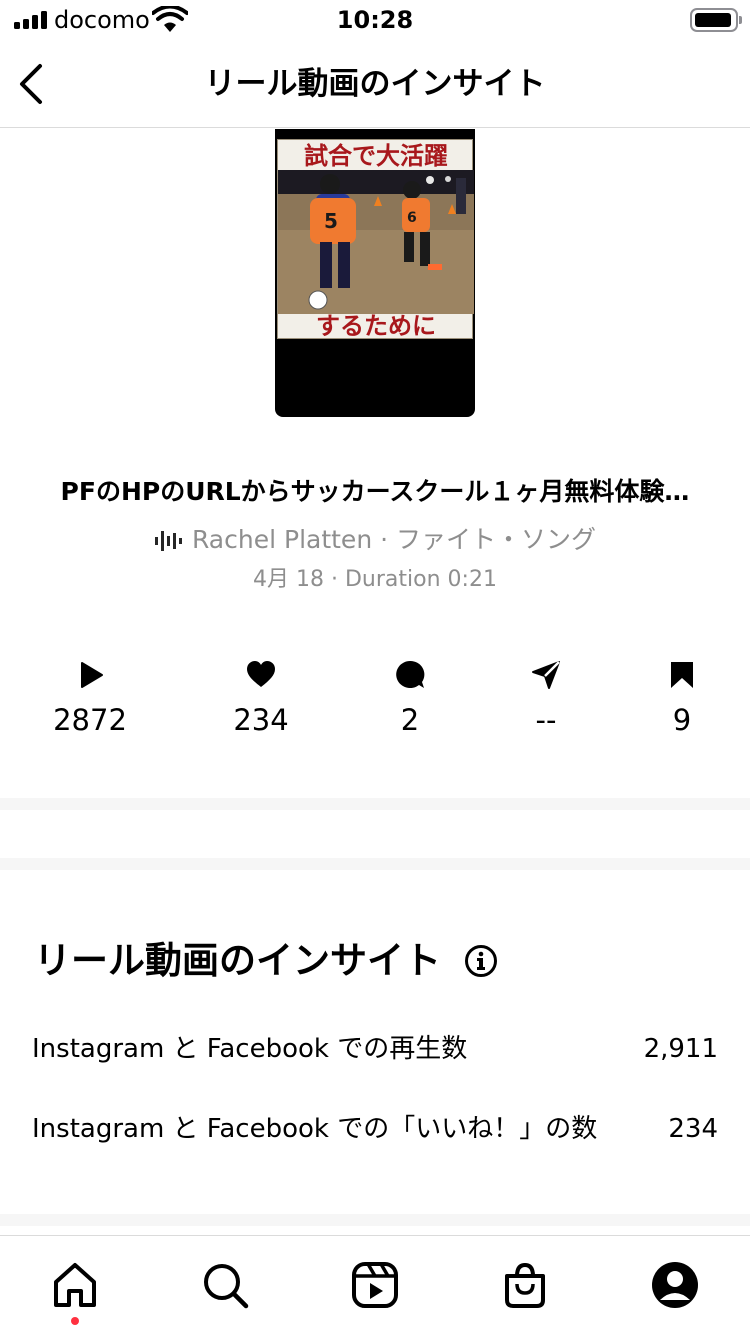  What do you see at coordinates (261, 674) in the screenshot?
I see `heart-icon` at bounding box center [261, 674].